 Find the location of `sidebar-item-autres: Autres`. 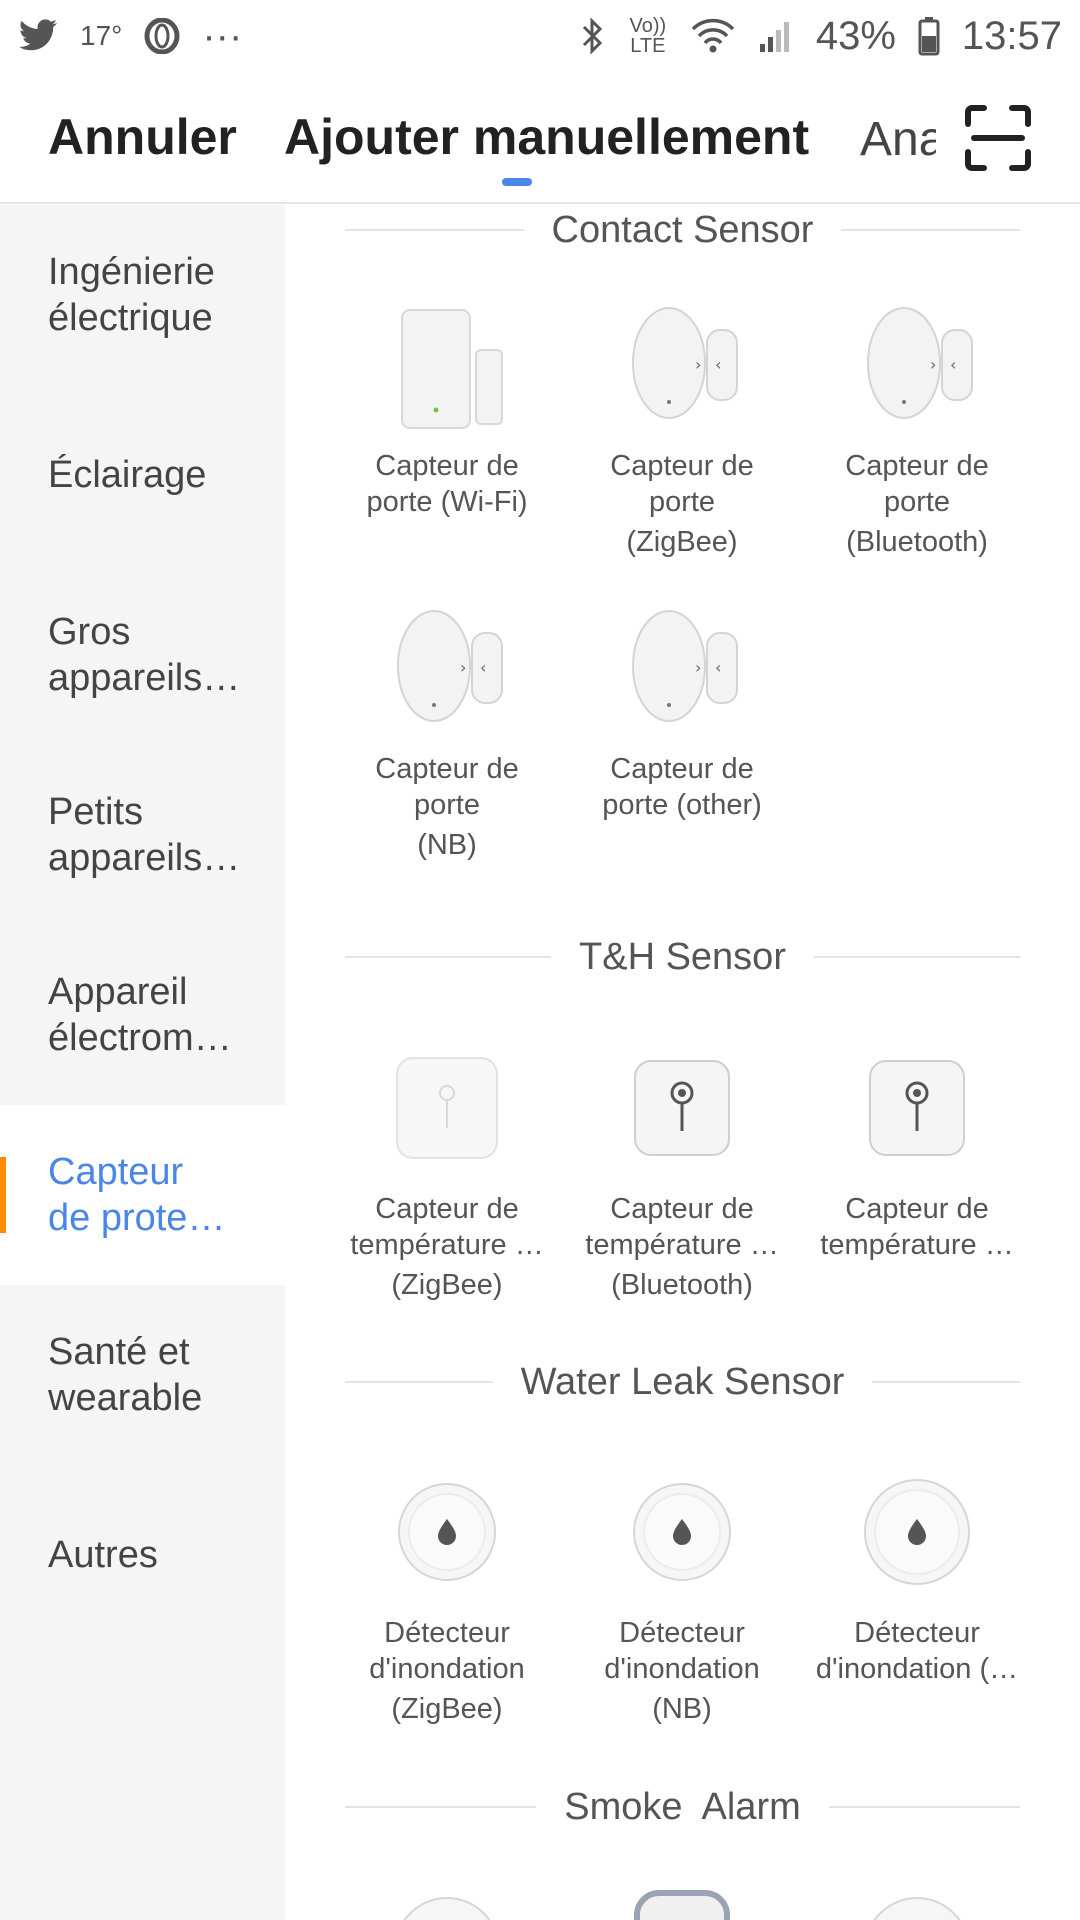

sidebar-item-autres: Autres is located at coordinates (142, 1555).